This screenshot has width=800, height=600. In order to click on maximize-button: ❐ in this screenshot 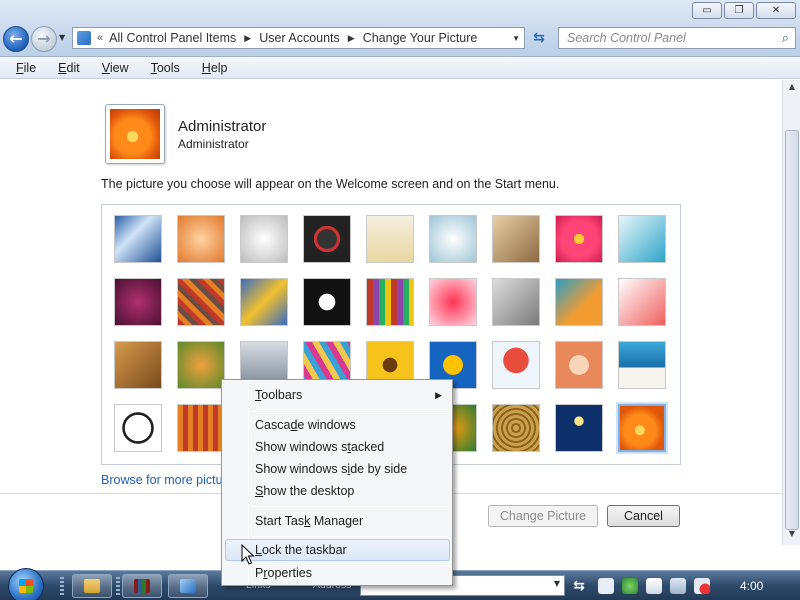, I will do `click(739, 10)`.